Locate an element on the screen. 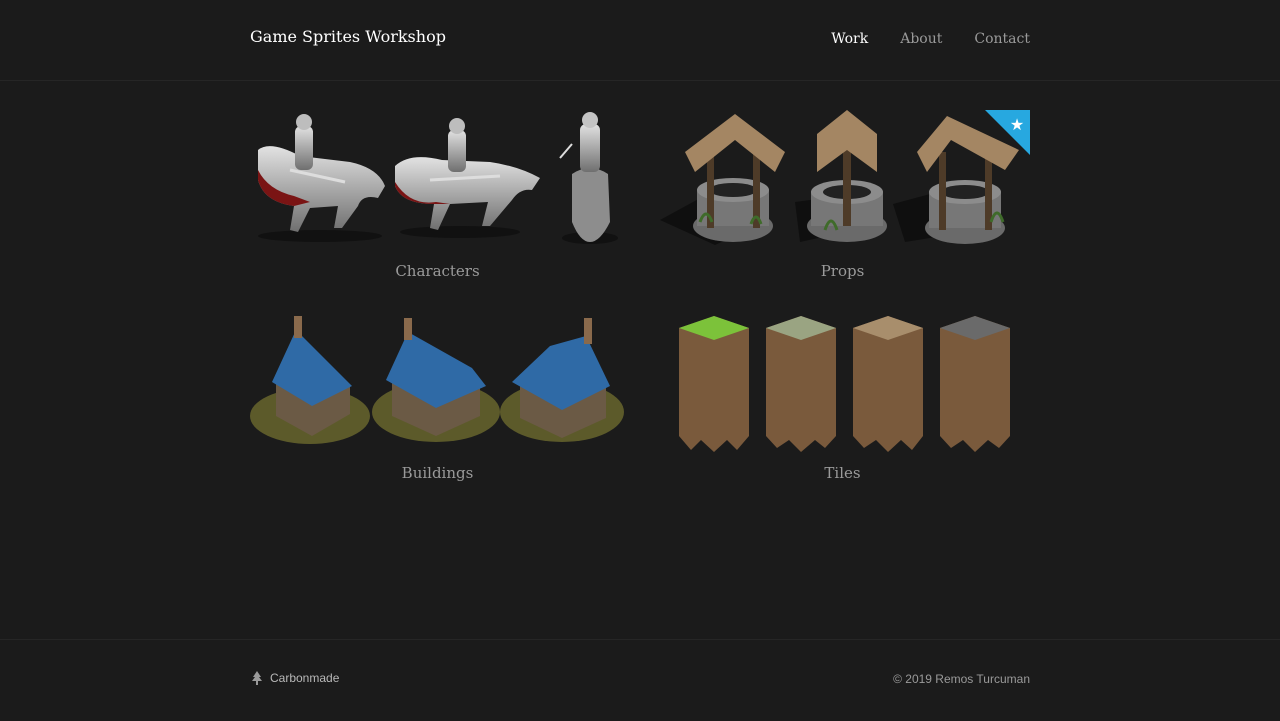 Image resolution: width=1280 pixels, height=721 pixels. nav-about: About is located at coordinates (921, 39).